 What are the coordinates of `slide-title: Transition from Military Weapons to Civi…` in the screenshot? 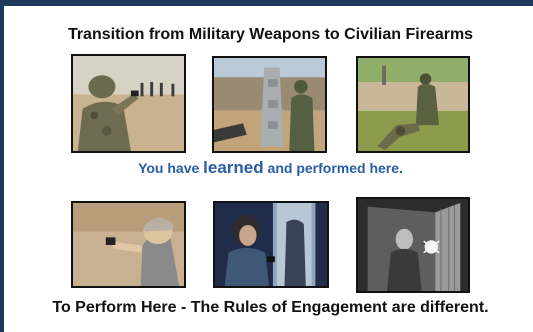 It's located at (270, 34).